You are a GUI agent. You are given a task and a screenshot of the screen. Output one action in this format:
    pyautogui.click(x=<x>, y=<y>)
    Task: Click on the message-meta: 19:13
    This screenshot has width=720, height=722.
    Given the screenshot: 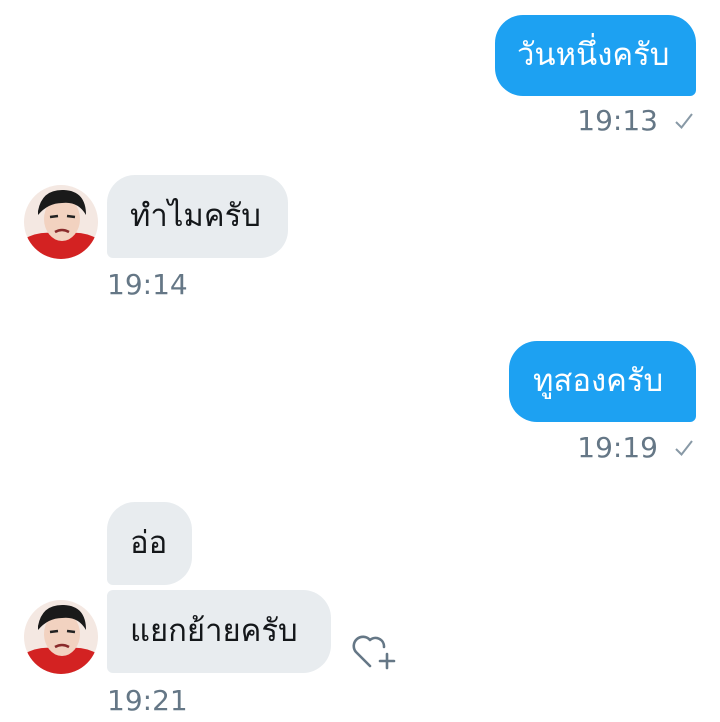 What is the action you would take?
    pyautogui.click(x=635, y=121)
    